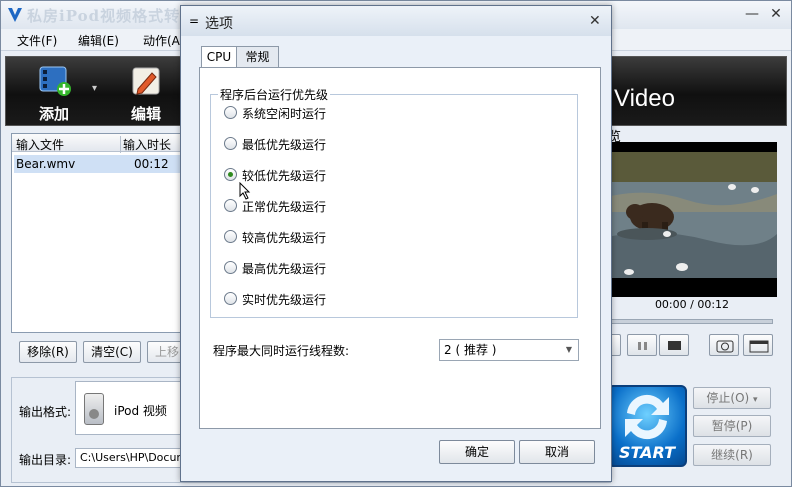  I want to click on output-format-selector: iPod 视频, so click(130, 408).